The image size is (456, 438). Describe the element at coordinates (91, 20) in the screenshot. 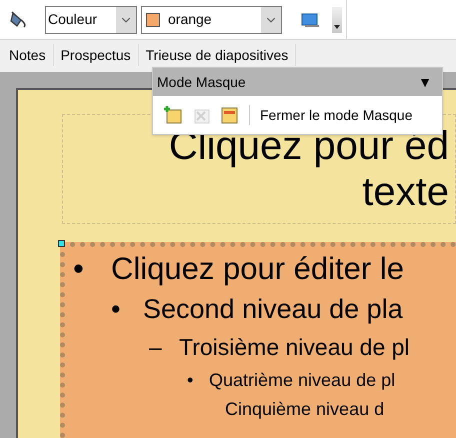

I see `fill-mode-dropdown: Couleur` at that location.